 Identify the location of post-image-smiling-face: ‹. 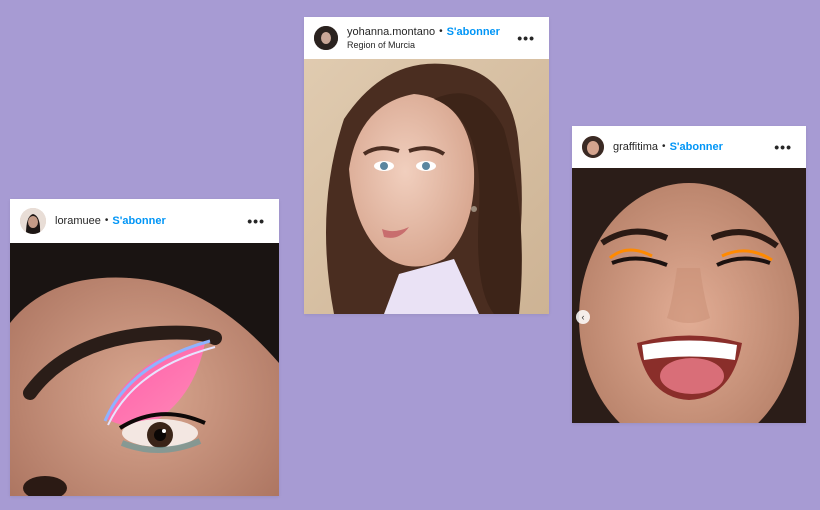
(689, 295).